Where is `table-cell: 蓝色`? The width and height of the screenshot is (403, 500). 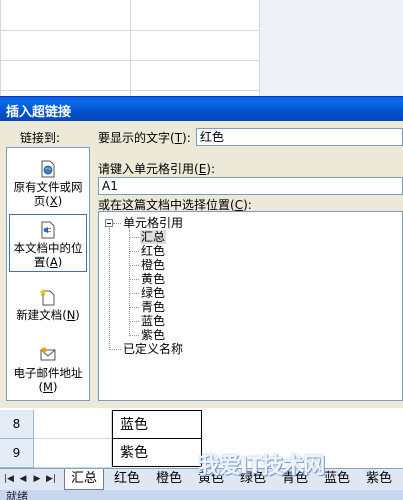
table-cell: 蓝色 is located at coordinates (157, 424).